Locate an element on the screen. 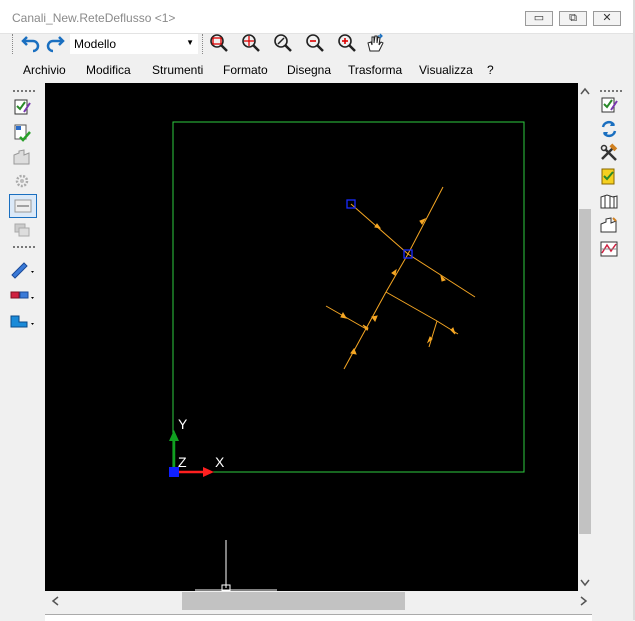 The width and height of the screenshot is (635, 621). zoom-in-icon is located at coordinates (347, 43).